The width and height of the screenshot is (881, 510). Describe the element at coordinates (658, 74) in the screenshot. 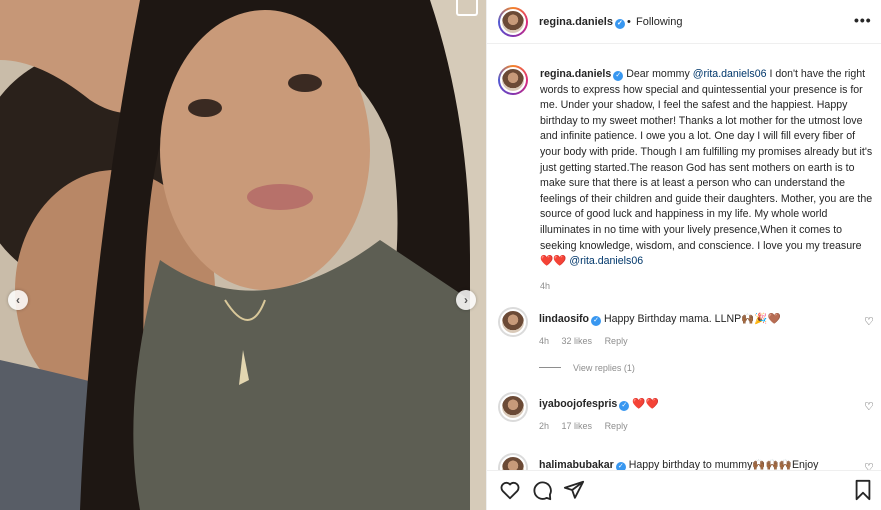

I see `caption-part: Dear mommy` at that location.